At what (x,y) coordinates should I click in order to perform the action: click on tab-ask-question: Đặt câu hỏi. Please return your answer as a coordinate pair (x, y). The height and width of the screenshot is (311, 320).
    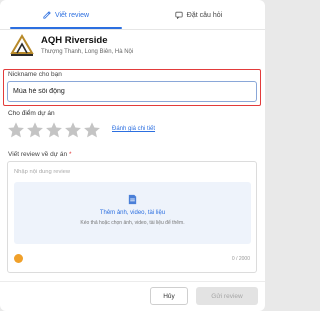
    Looking at the image, I should click on (198, 15).